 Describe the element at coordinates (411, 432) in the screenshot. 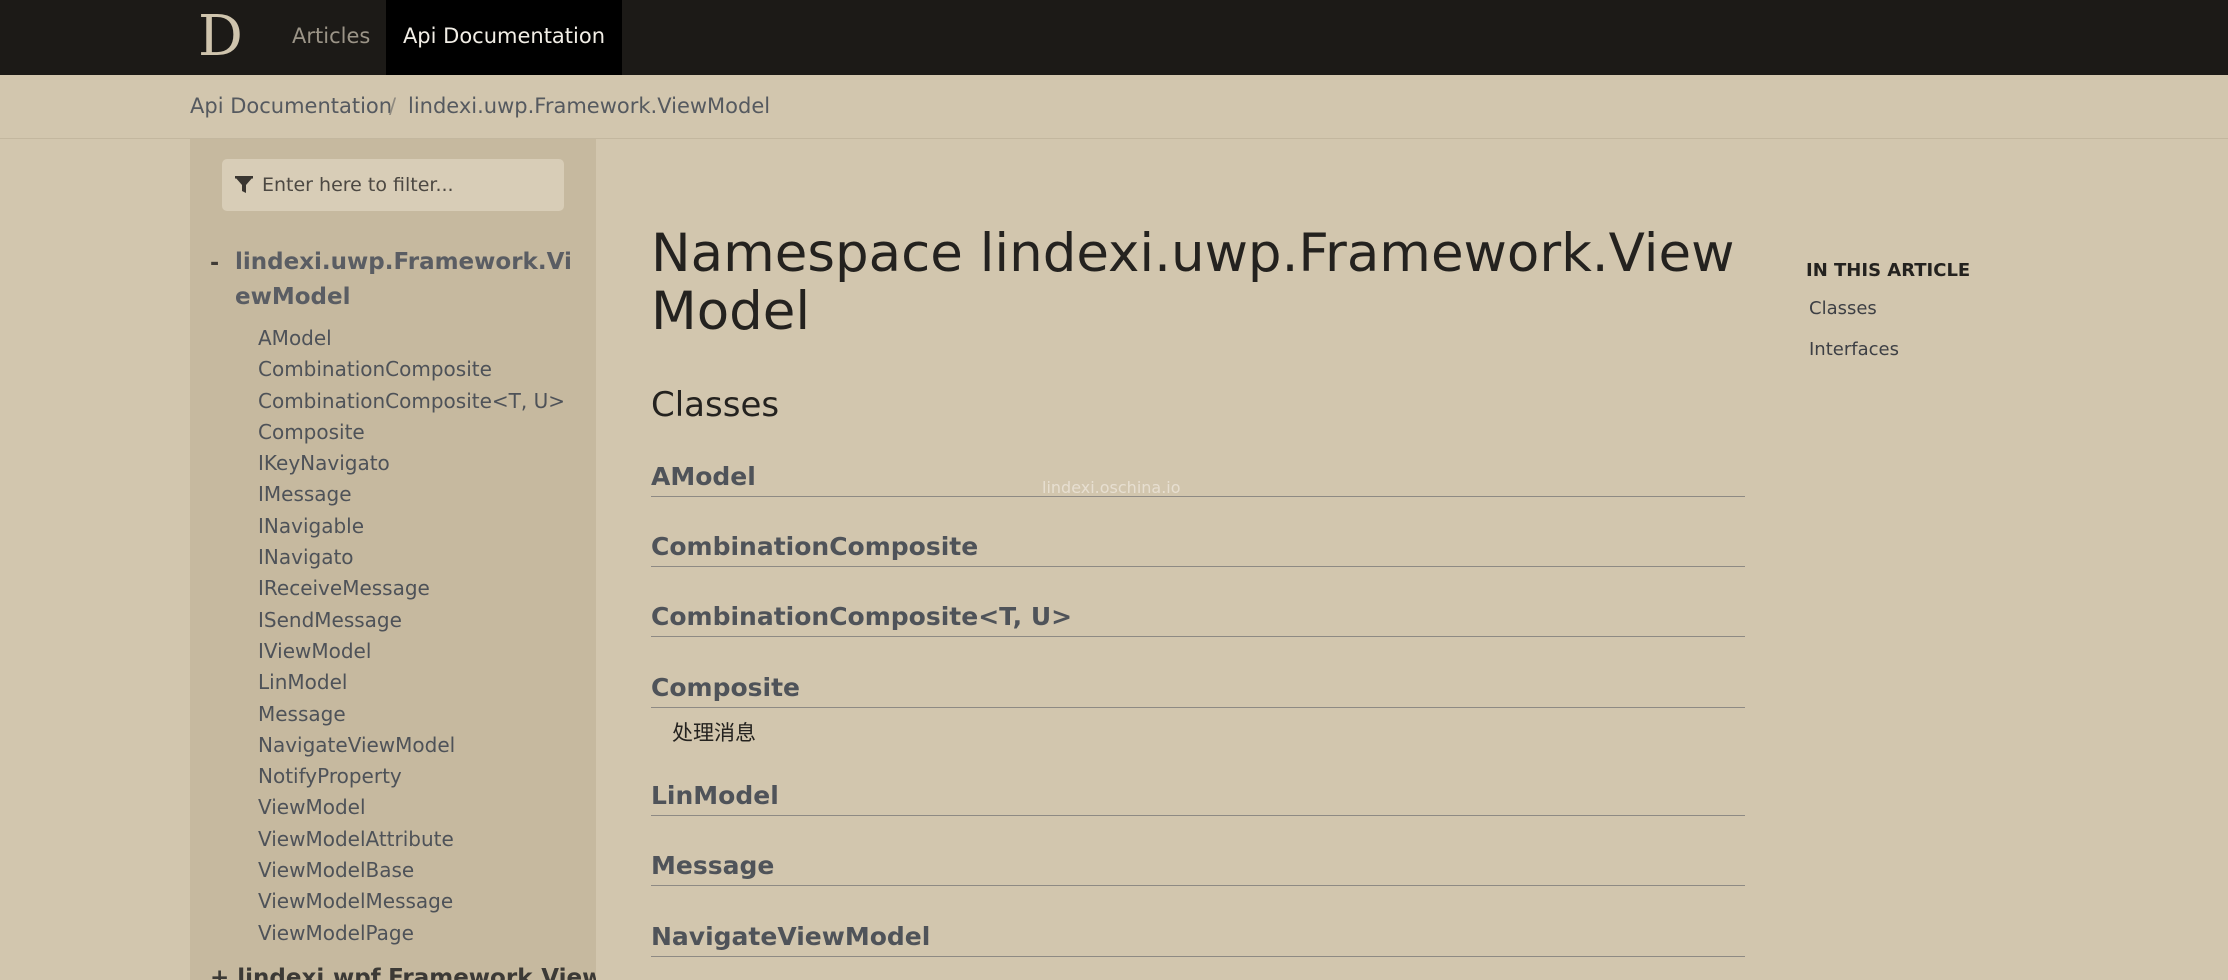

I see `sidebar-item: Composite` at that location.